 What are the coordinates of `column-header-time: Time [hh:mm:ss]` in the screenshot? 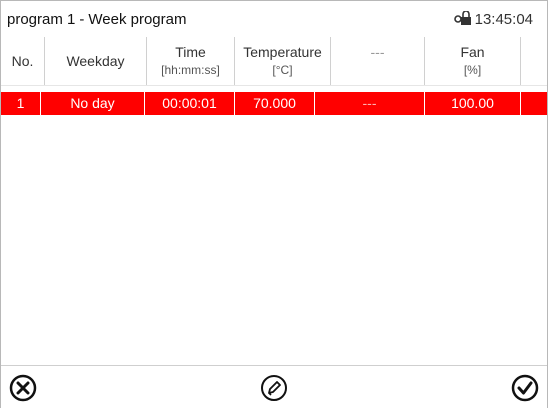 It's located at (191, 61).